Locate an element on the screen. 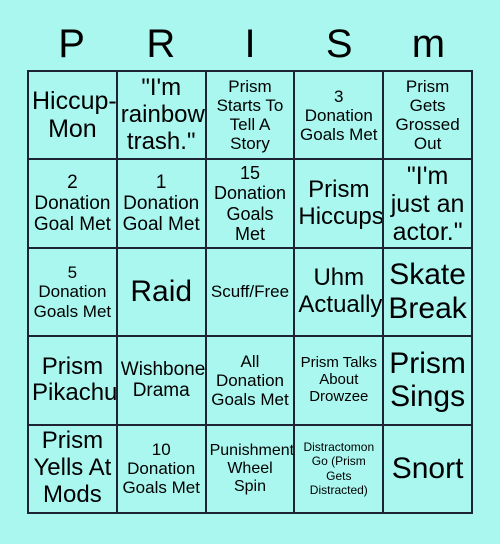 This screenshot has width=500, height=544. bingo-cell-r1-c0: 2 Donation Goal Met is located at coordinates (73, 204).